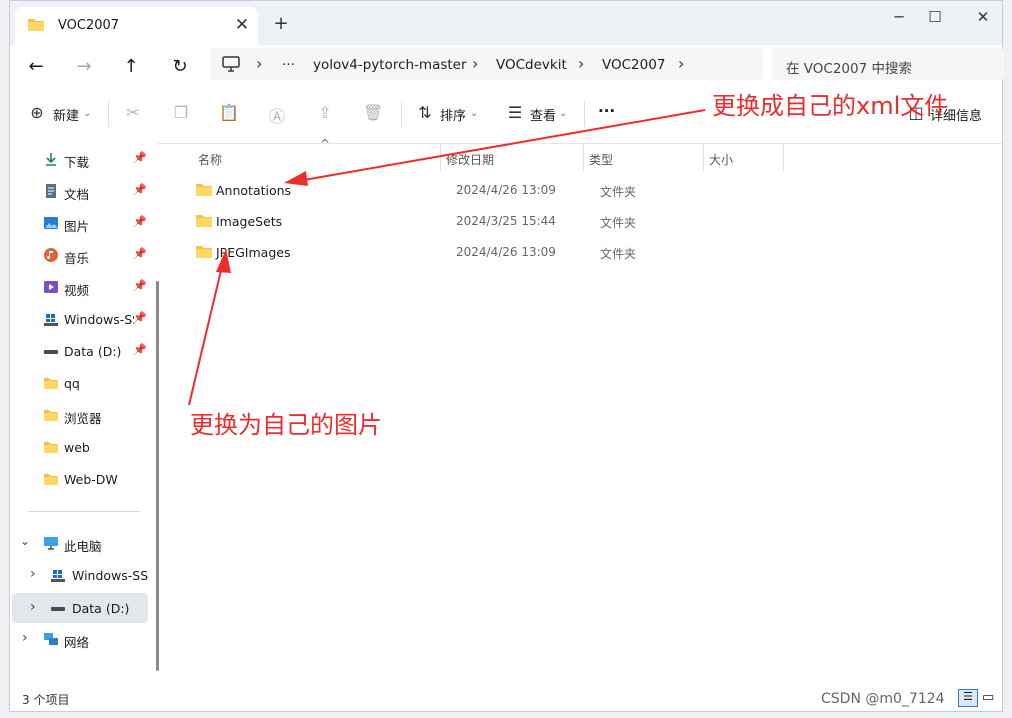 The image size is (1012, 718). What do you see at coordinates (286, 425) in the screenshot?
I see `annotation-image-note: 更换为自己的图片` at bounding box center [286, 425].